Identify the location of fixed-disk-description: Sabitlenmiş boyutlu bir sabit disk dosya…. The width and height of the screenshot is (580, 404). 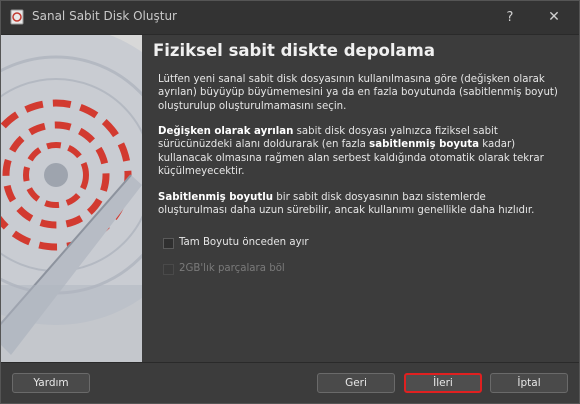
(358, 204).